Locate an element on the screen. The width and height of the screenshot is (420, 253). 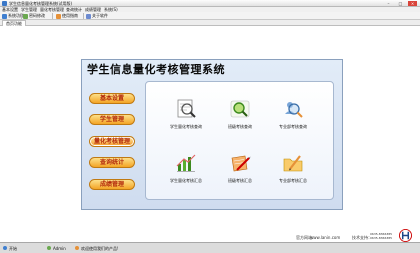
user-icon is located at coordinates (49, 248).